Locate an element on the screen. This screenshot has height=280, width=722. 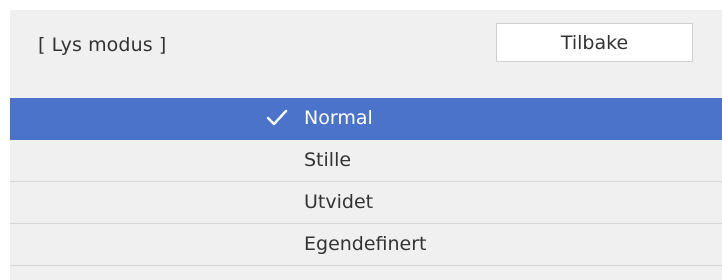
option-label: Normal is located at coordinates (338, 118).